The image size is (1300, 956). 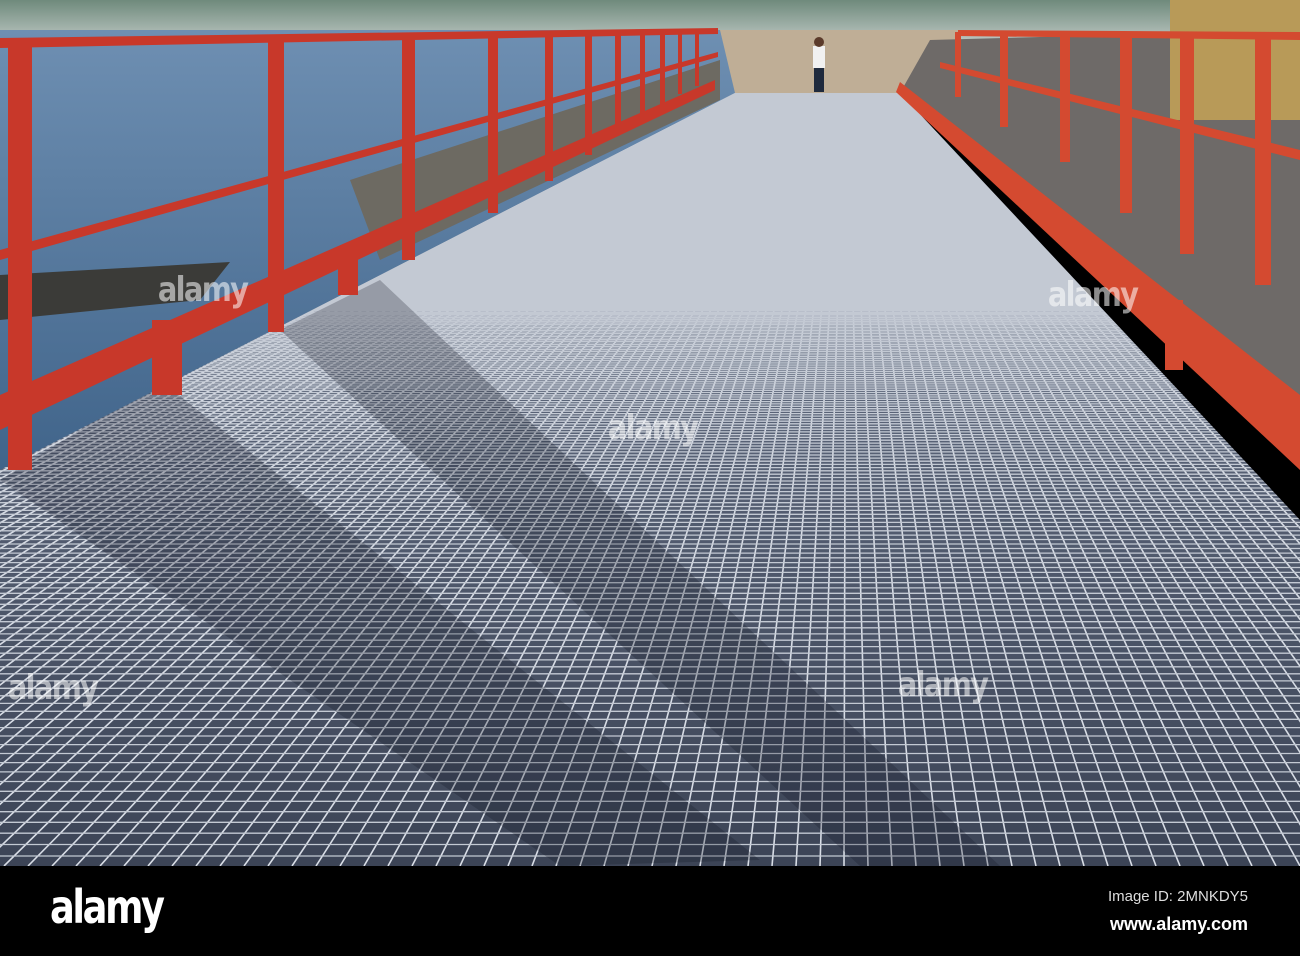 I want to click on image-id: Image ID: 2MNKDY5, so click(x=1177, y=896).